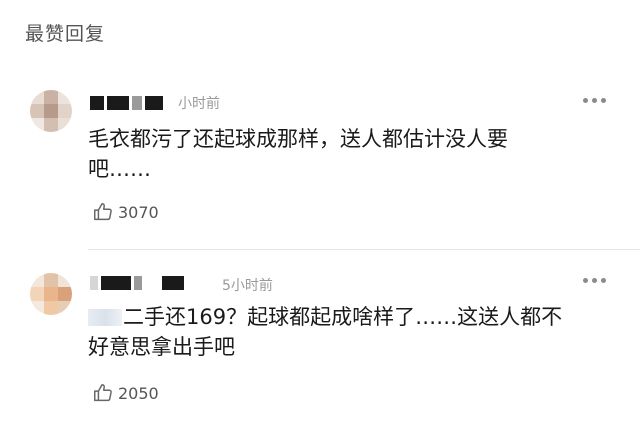  I want to click on comment-time: 5小时前, so click(247, 286).